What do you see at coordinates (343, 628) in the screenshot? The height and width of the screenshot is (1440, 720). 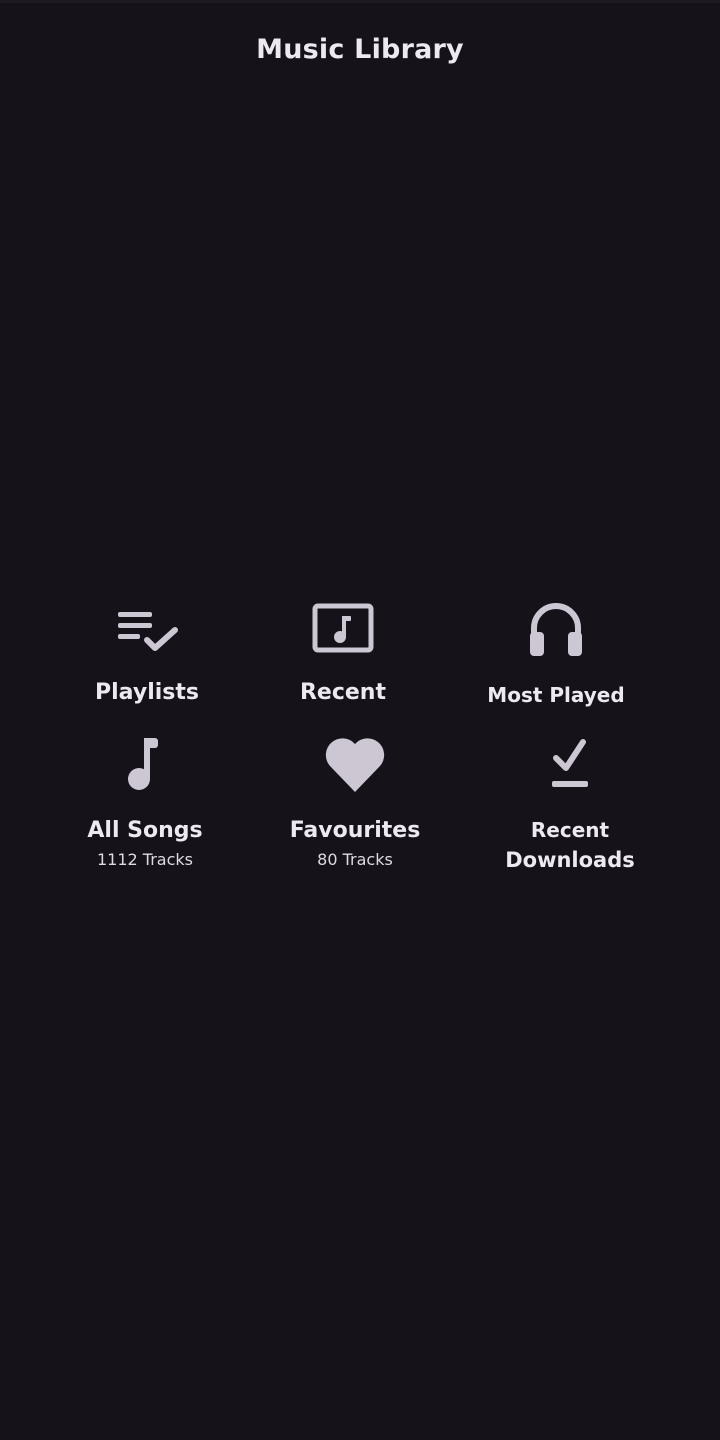 I see `music-box-icon` at bounding box center [343, 628].